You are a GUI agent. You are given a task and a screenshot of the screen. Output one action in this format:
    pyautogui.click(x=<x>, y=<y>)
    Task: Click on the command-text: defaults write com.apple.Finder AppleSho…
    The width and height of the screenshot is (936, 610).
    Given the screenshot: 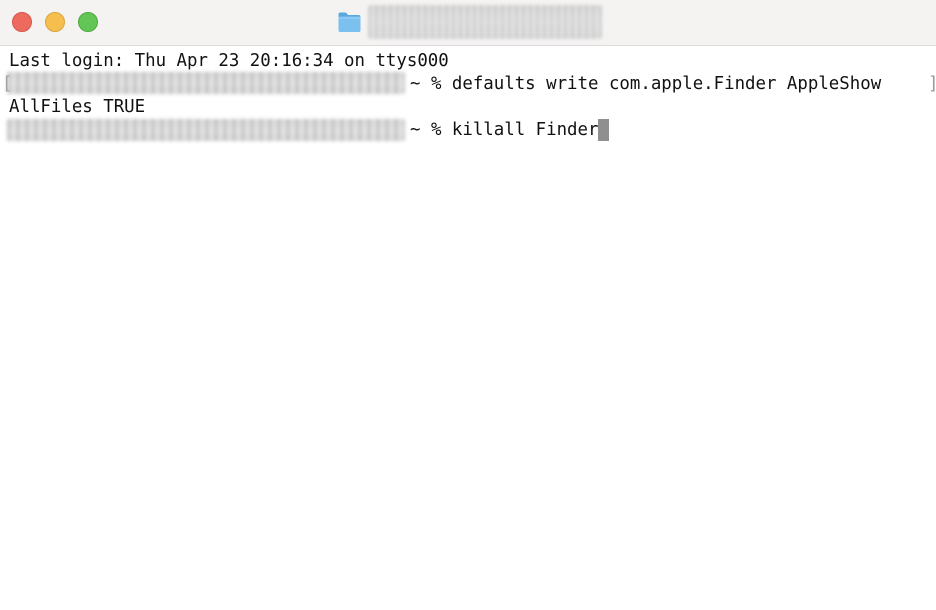 What is the action you would take?
    pyautogui.click(x=666, y=84)
    